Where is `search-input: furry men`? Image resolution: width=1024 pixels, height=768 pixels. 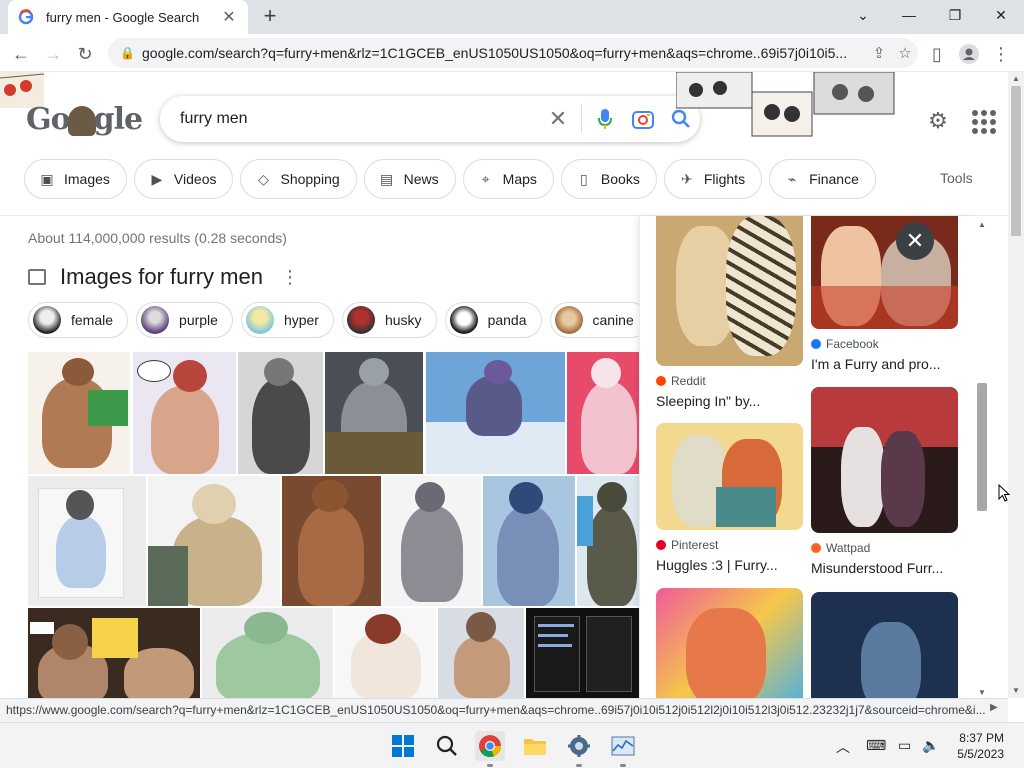 search-input: furry men is located at coordinates (359, 119).